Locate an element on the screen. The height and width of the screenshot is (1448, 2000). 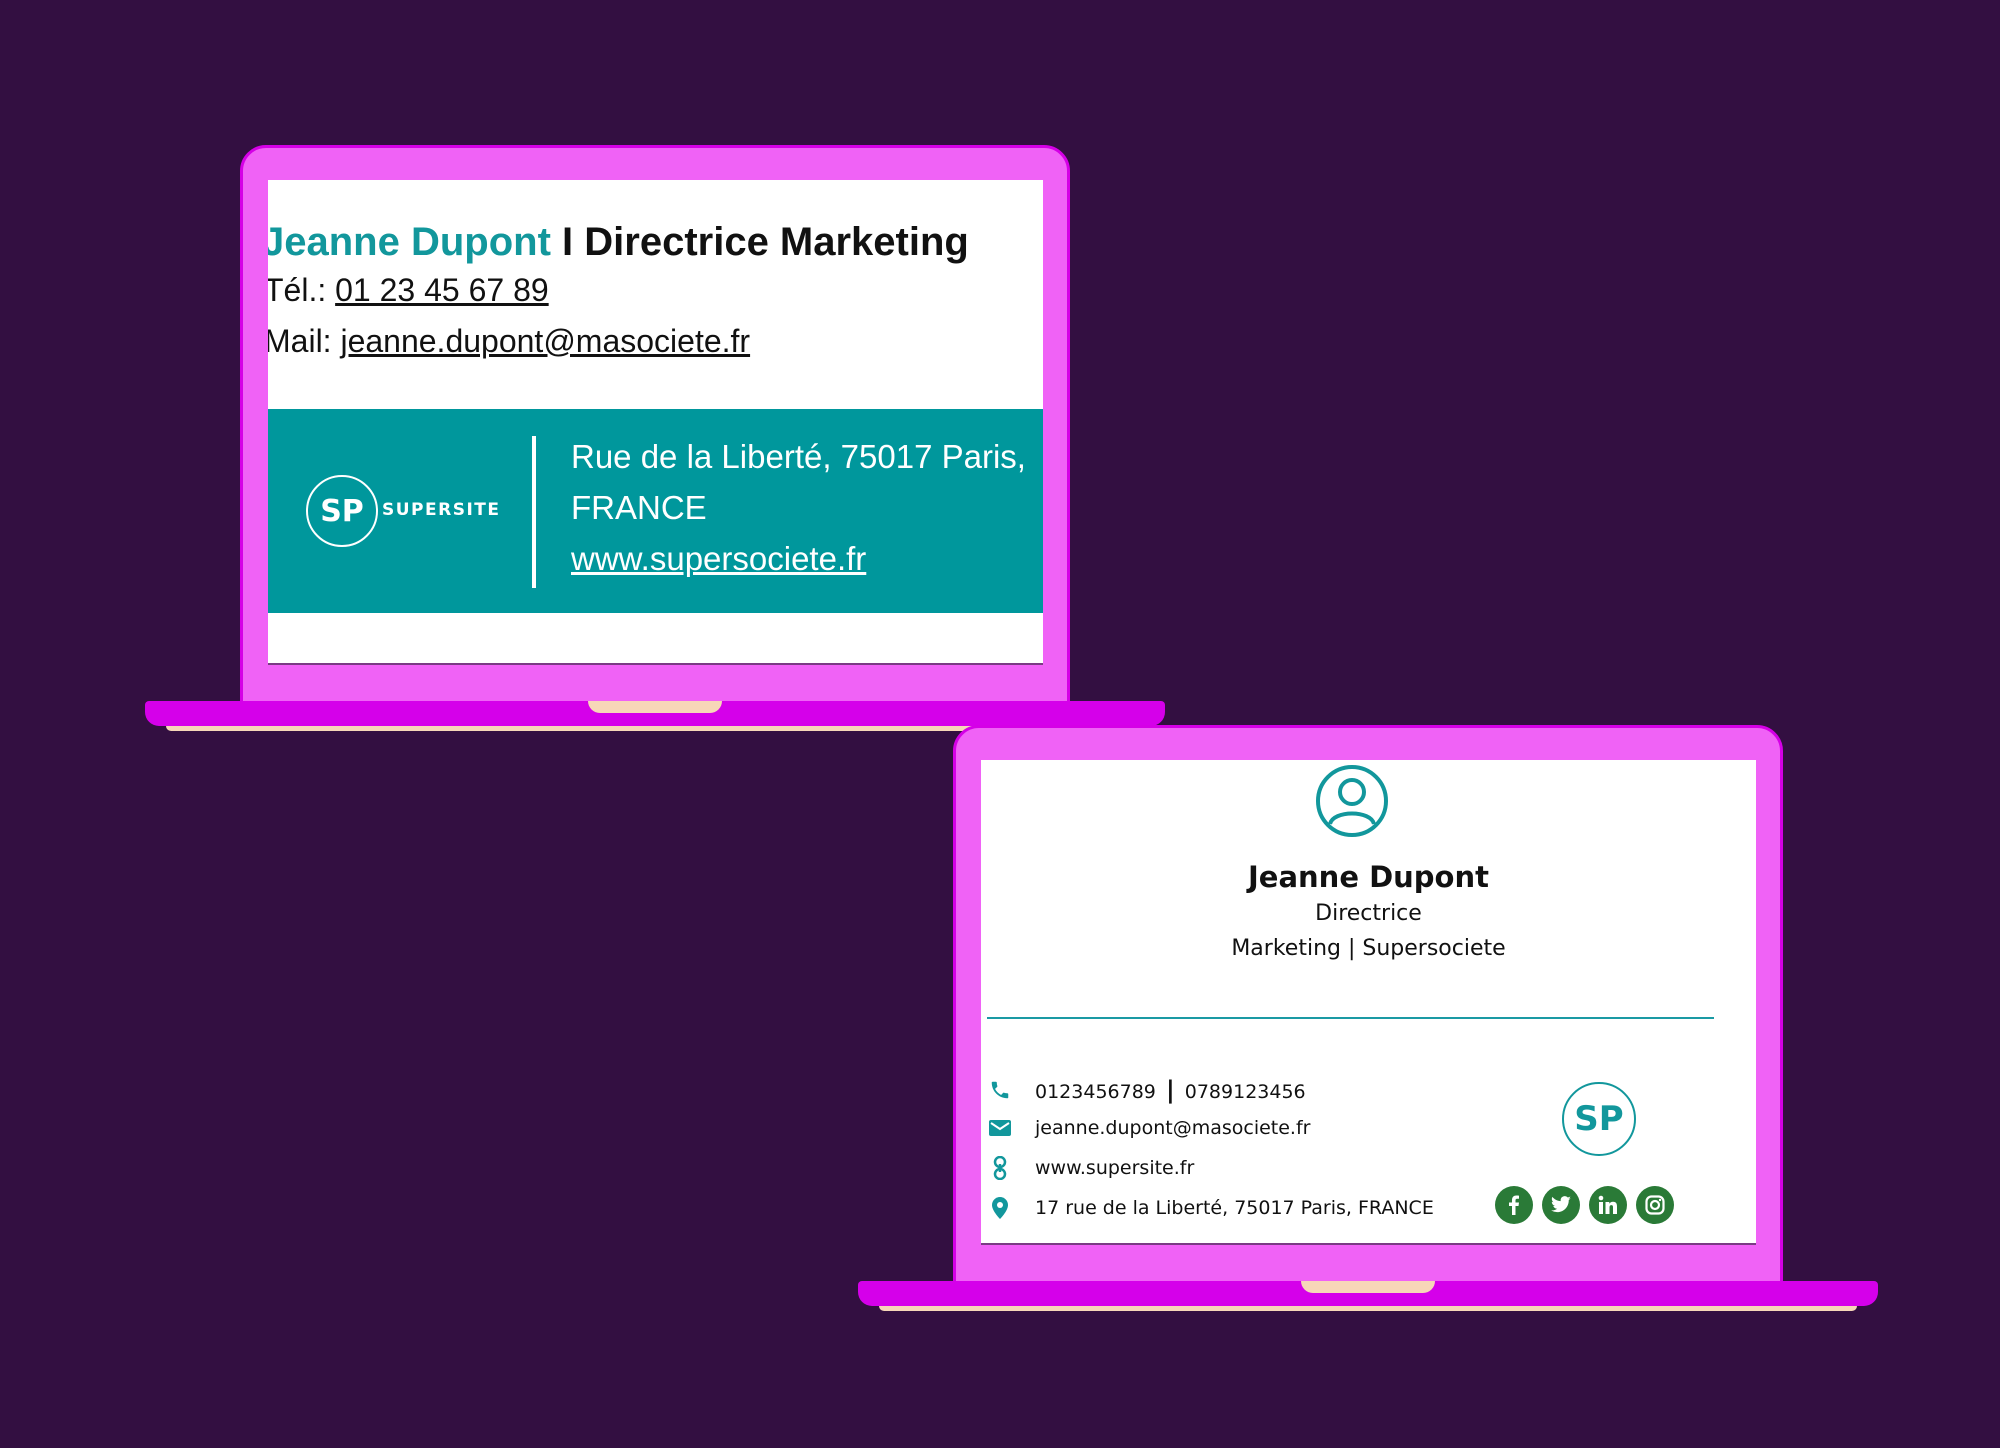
mail-icon is located at coordinates (1000, 1128).